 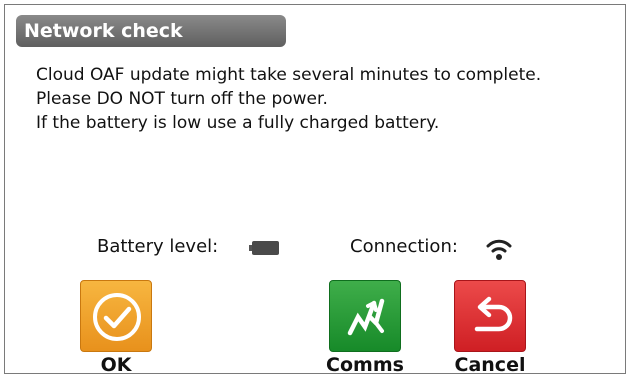 What do you see at coordinates (264, 248) in the screenshot?
I see `battery-icon` at bounding box center [264, 248].